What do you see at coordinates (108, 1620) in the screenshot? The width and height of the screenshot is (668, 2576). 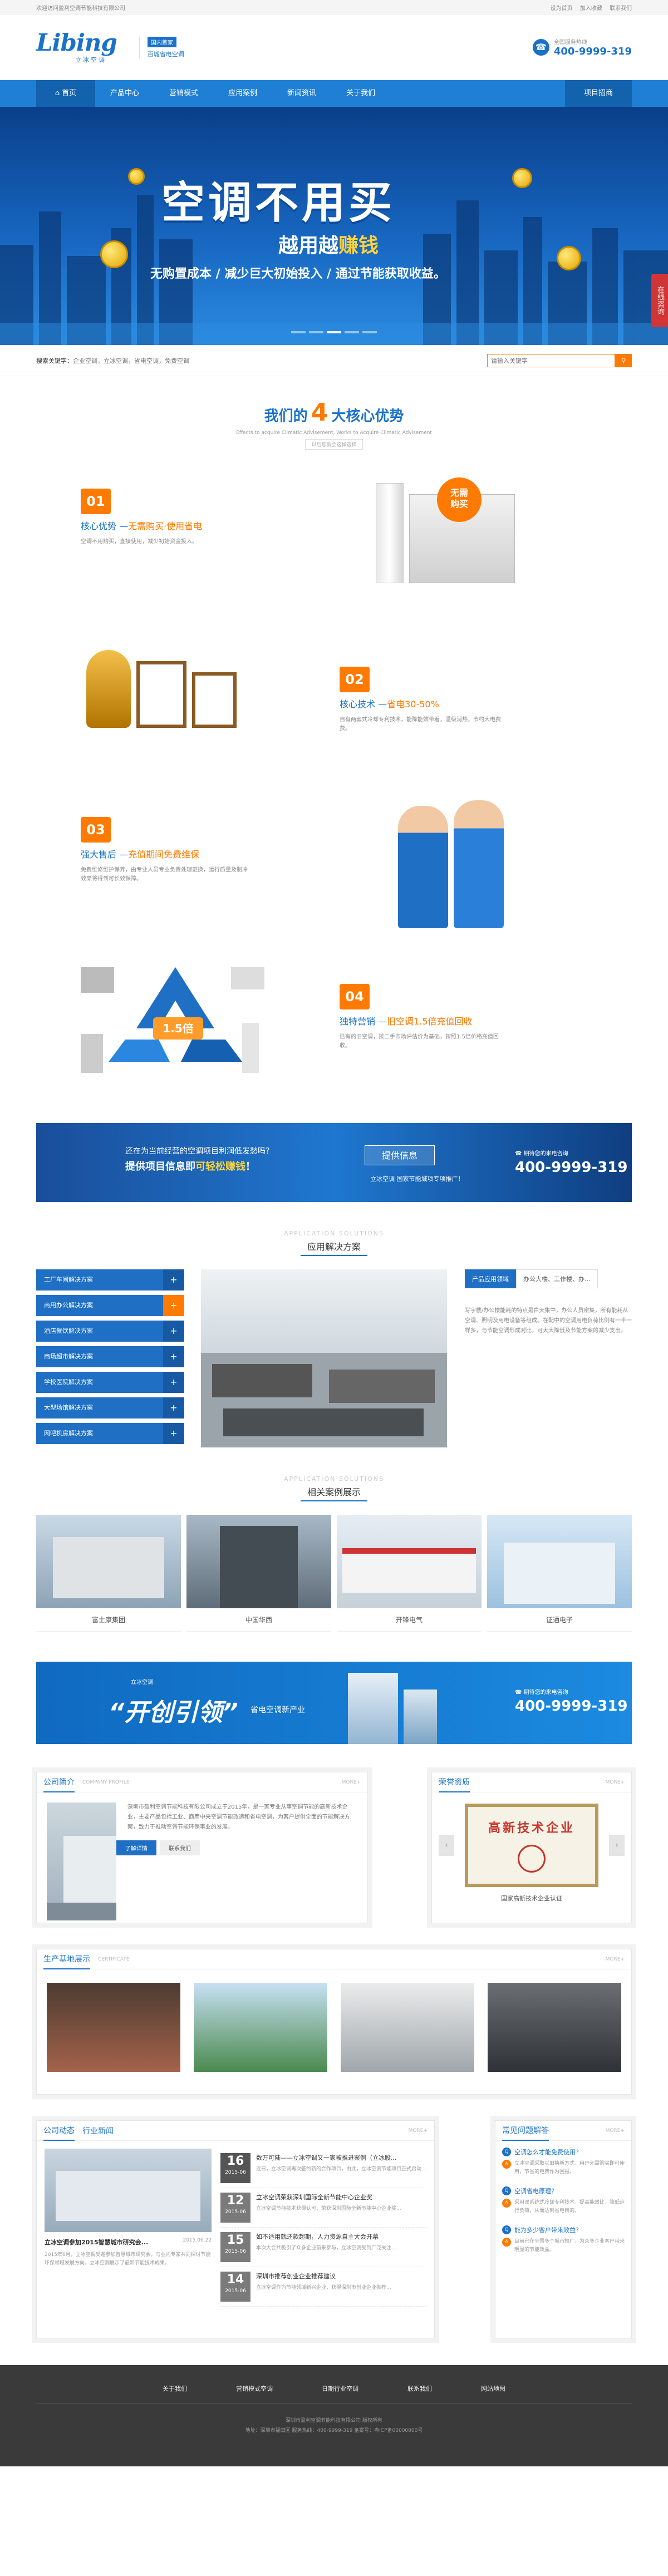 I see `case-caption: 富士康集团` at bounding box center [108, 1620].